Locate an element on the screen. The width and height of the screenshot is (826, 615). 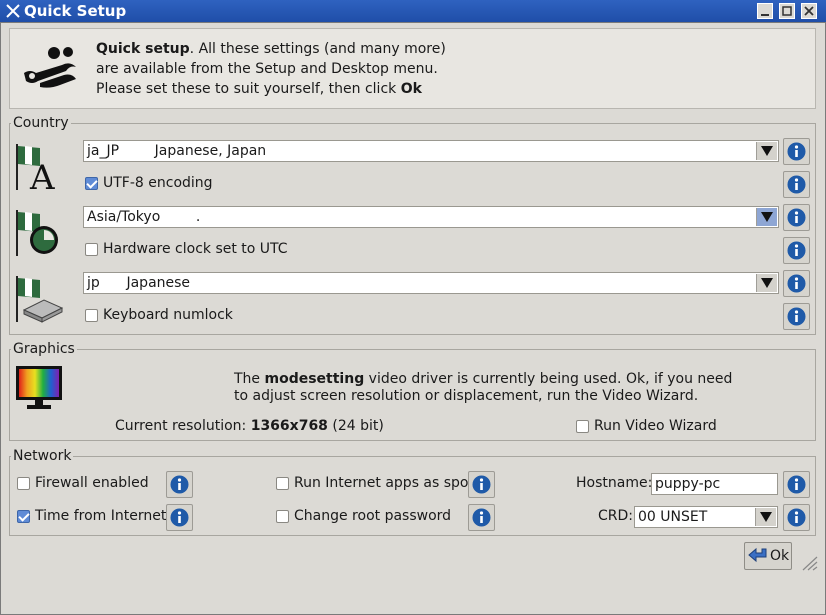
hostname-value: puppy-pc is located at coordinates (688, 484).